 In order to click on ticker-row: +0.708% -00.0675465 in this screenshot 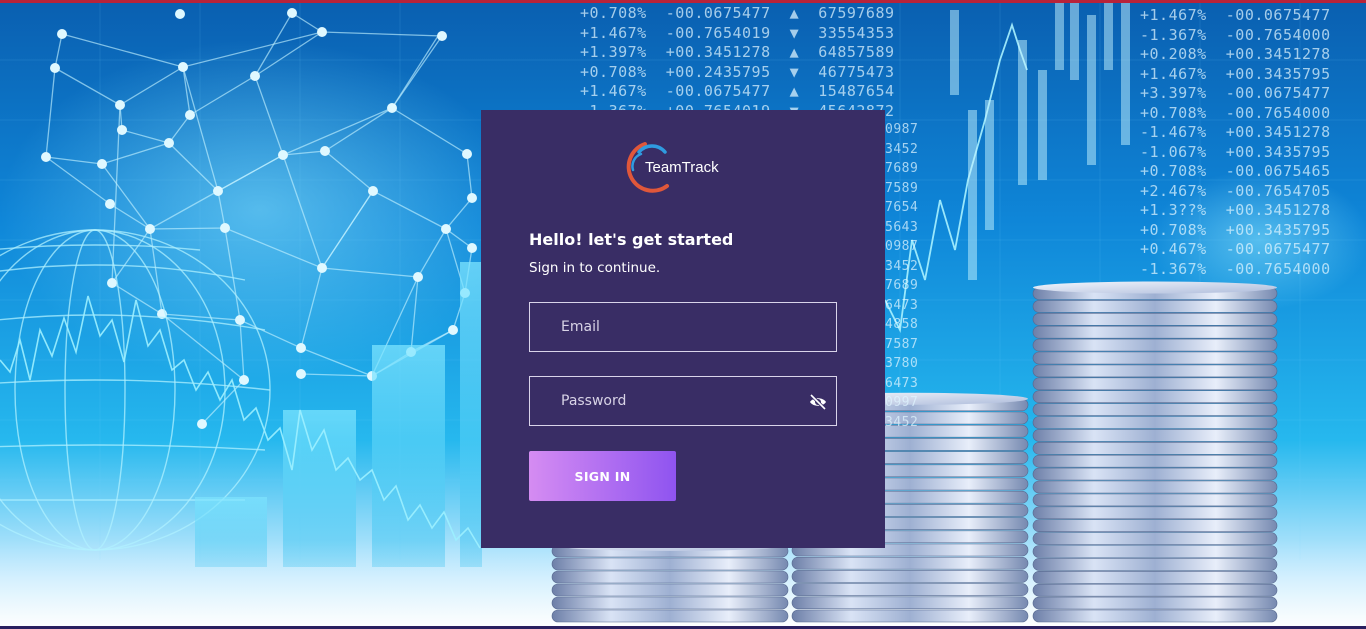, I will do `click(1235, 171)`.